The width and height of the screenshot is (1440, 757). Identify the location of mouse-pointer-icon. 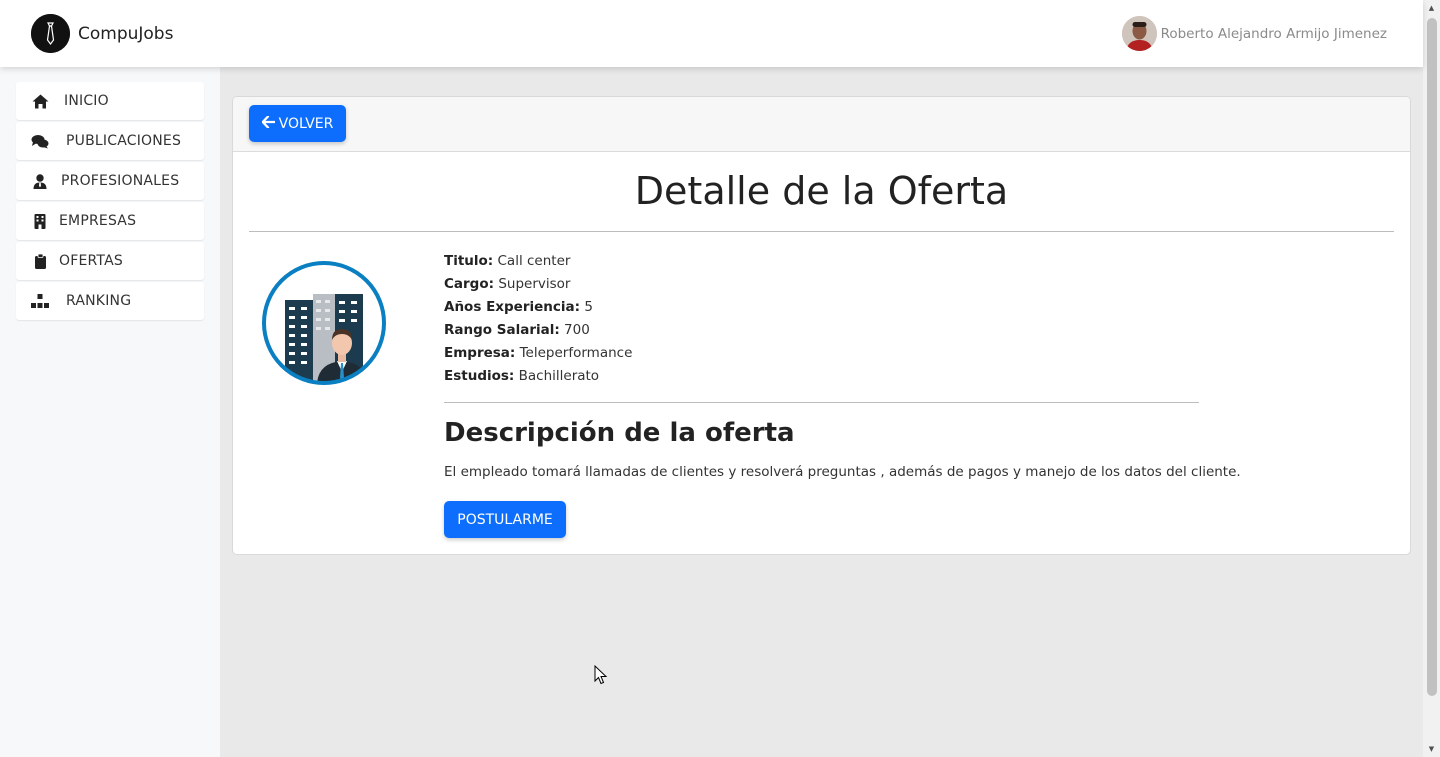
(601, 674).